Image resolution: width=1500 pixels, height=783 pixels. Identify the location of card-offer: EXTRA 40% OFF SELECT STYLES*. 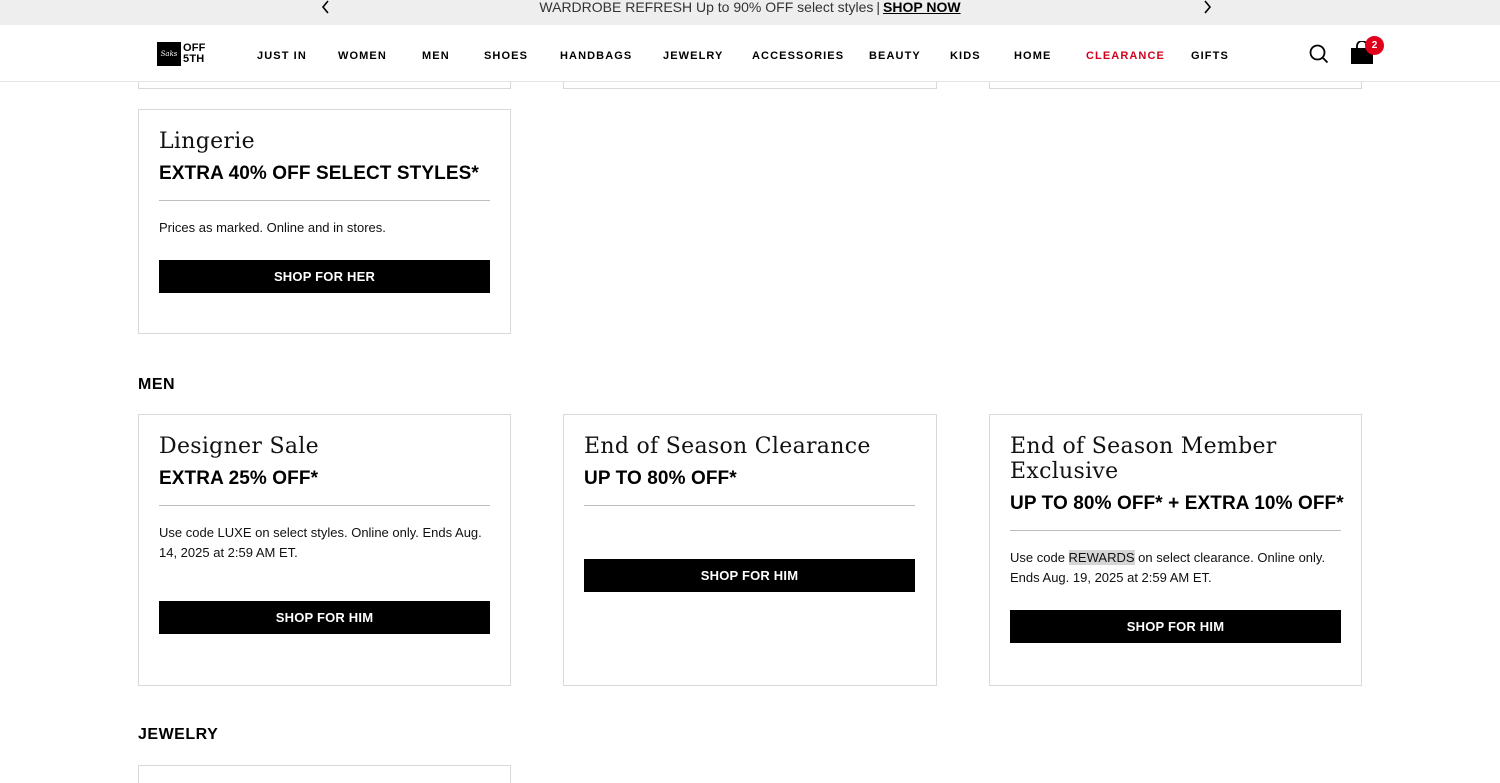
(319, 173).